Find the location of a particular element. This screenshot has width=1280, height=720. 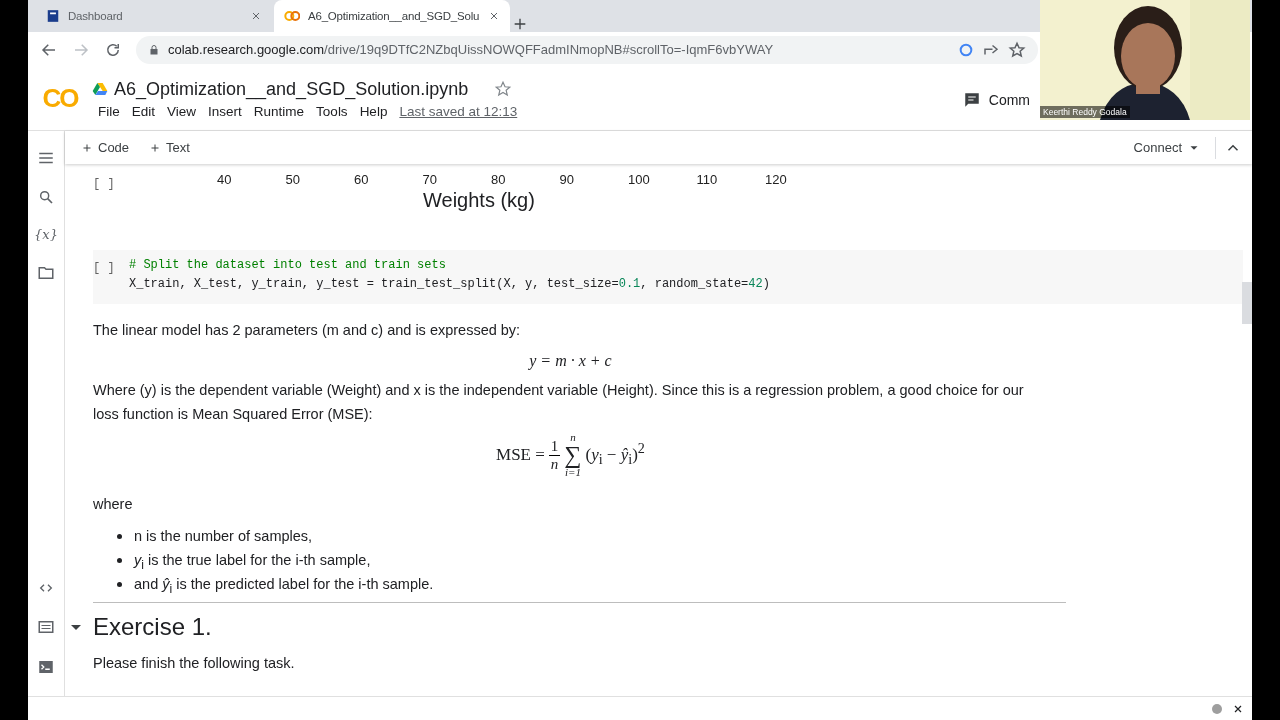

scrollbar-thumb is located at coordinates (1247, 303).